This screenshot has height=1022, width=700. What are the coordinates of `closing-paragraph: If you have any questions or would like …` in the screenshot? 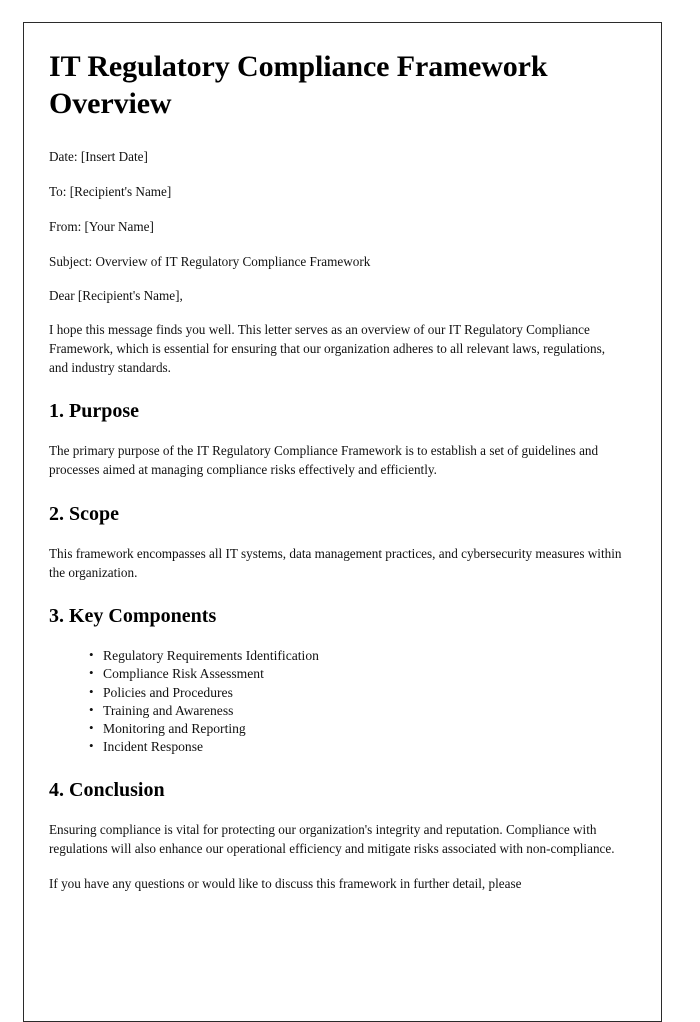 It's located at (285, 884).